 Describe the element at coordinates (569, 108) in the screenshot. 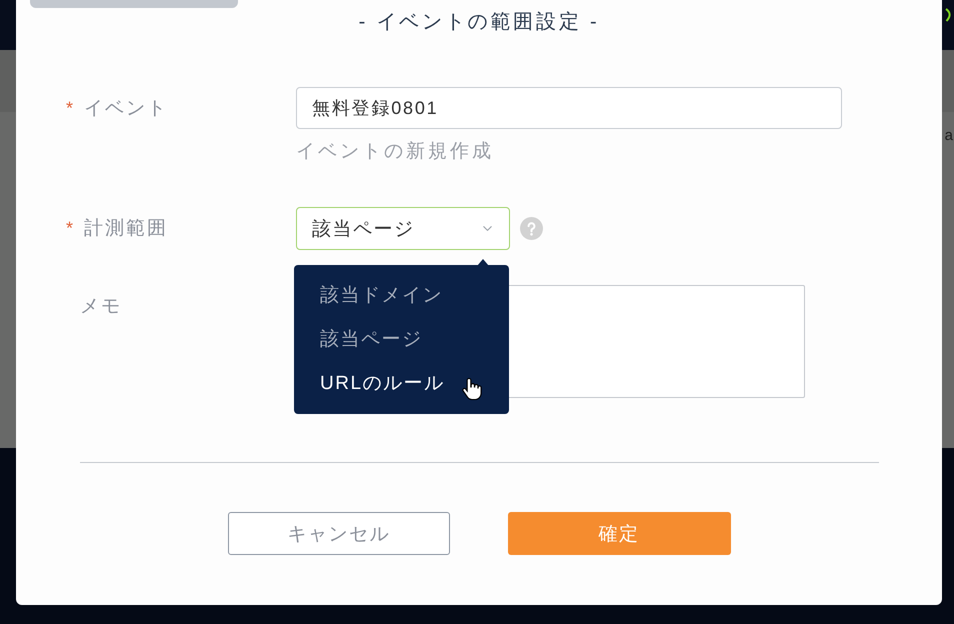

I see `event-name-input: 無料登録0801` at that location.